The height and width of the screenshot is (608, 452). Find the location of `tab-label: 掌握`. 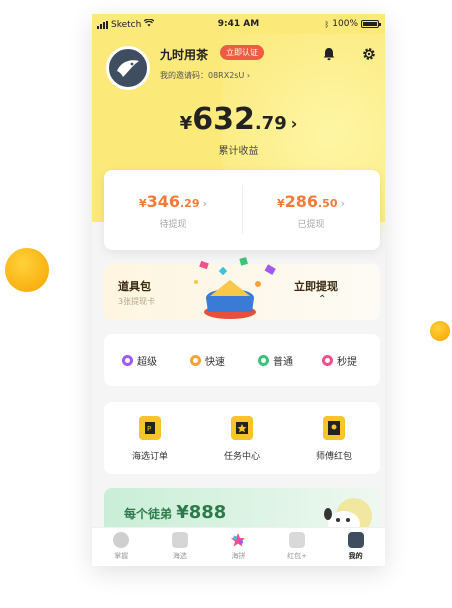

tab-label: 掌握 is located at coordinates (121, 556).